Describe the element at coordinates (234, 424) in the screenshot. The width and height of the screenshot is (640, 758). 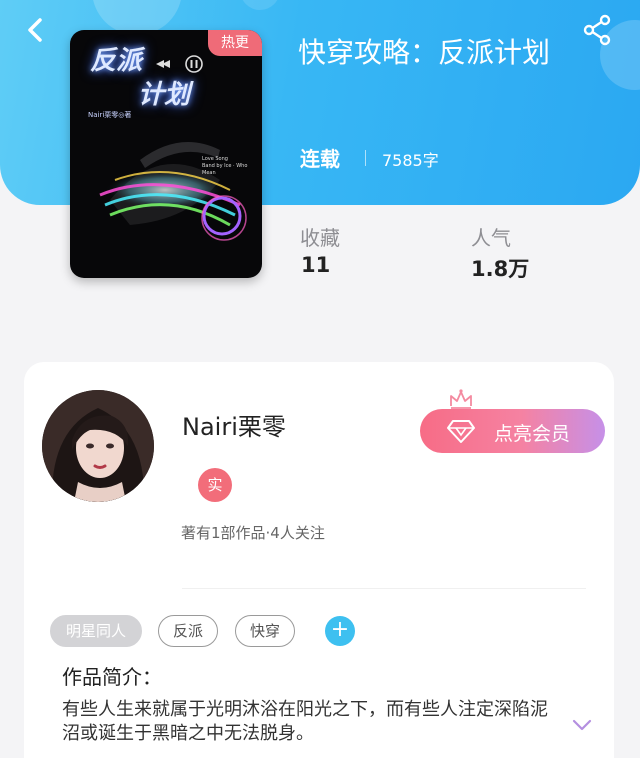
I see `author-name: Nairi栗零` at that location.